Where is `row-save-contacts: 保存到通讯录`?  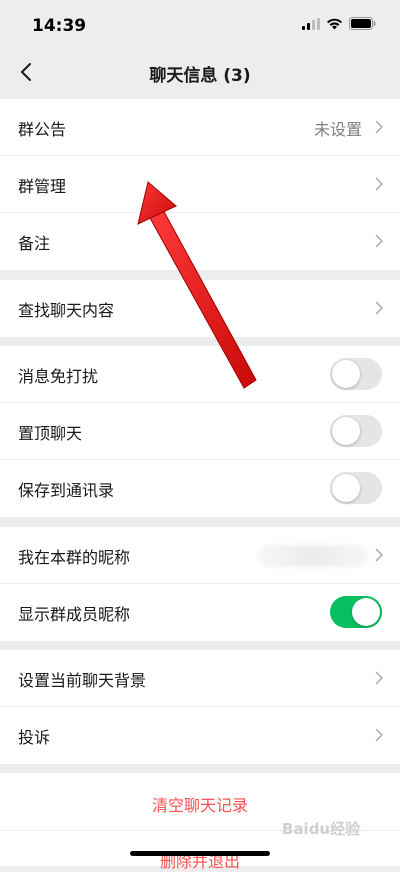
row-save-contacts: 保存到通讯录 is located at coordinates (200, 488).